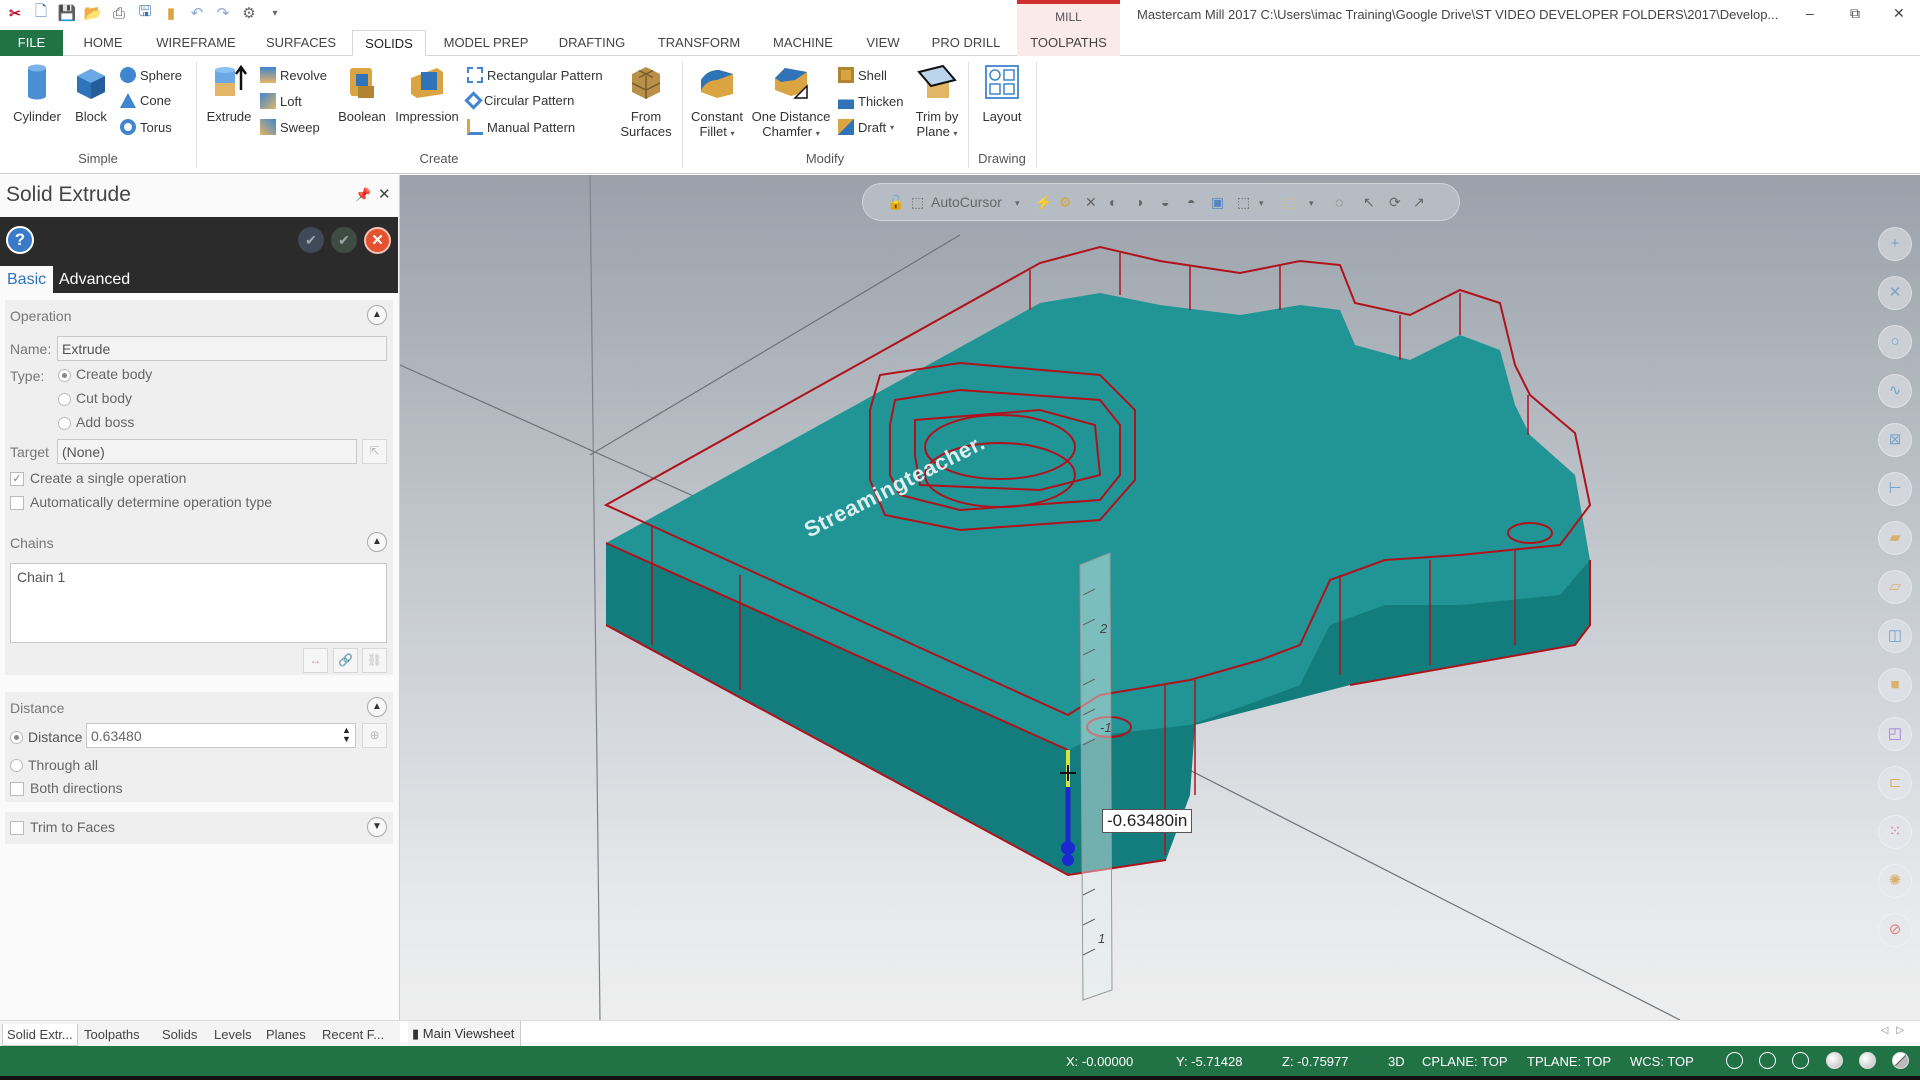  What do you see at coordinates (871, 101) in the screenshot?
I see `thicken-button: Thicken` at bounding box center [871, 101].